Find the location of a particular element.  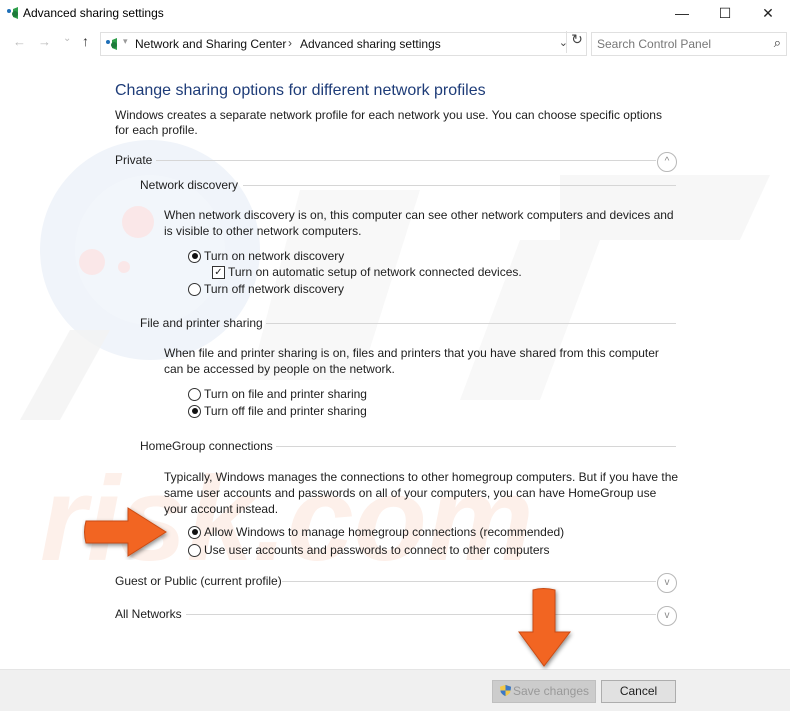

minimize-button: — is located at coordinates (682, 13).